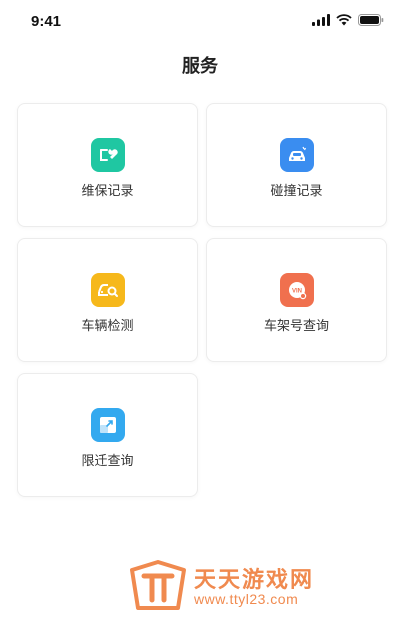  What do you see at coordinates (107, 461) in the screenshot?
I see `service-label: 限迁查询` at bounding box center [107, 461].